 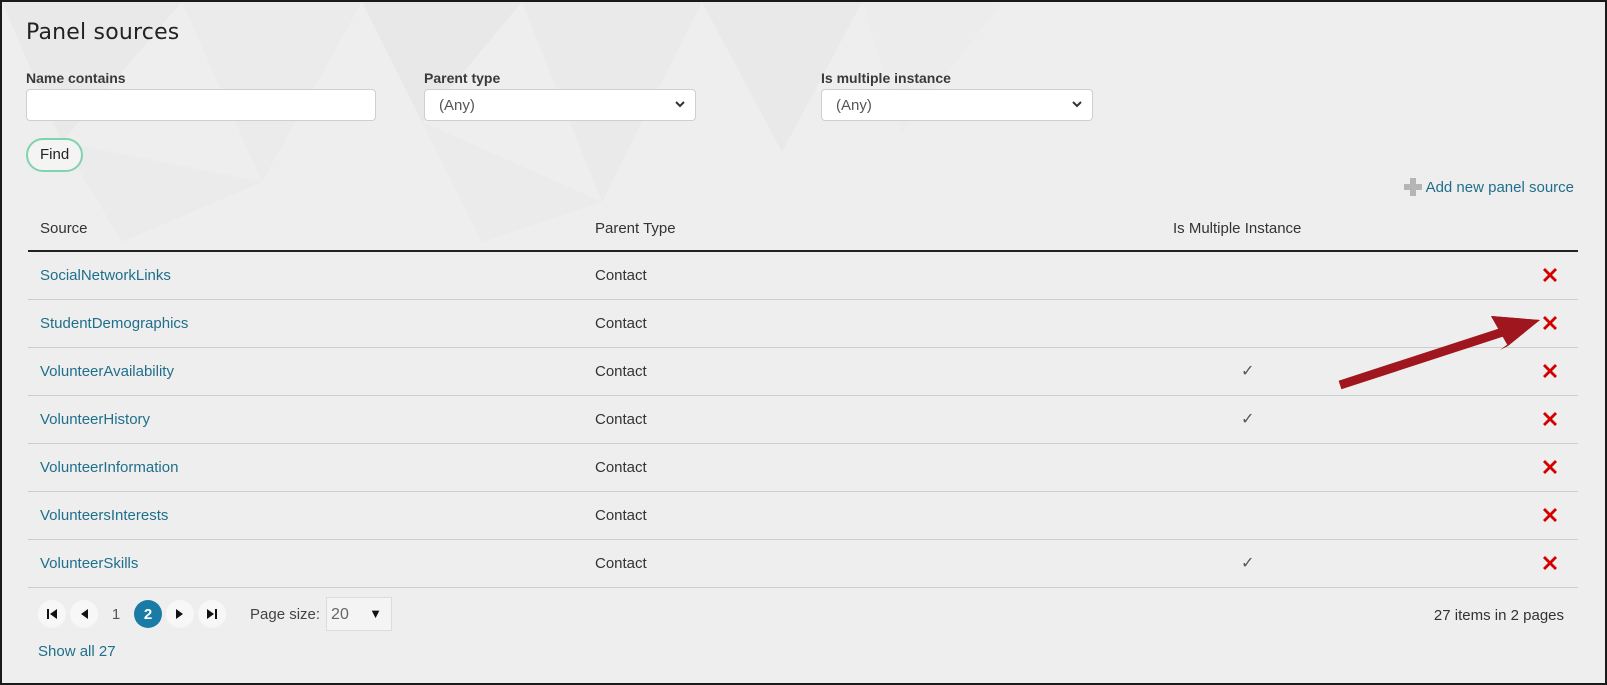 I want to click on is-multiple-instance-select: (Any), so click(x=957, y=105).